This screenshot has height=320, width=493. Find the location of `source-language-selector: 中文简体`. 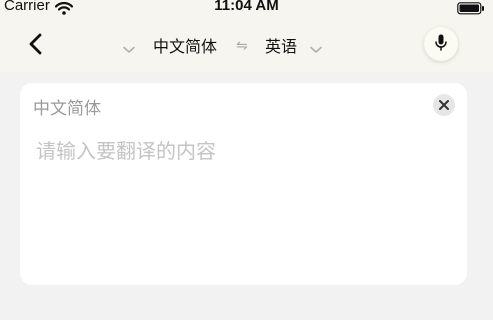

source-language-selector: 中文简体 is located at coordinates (185, 45).